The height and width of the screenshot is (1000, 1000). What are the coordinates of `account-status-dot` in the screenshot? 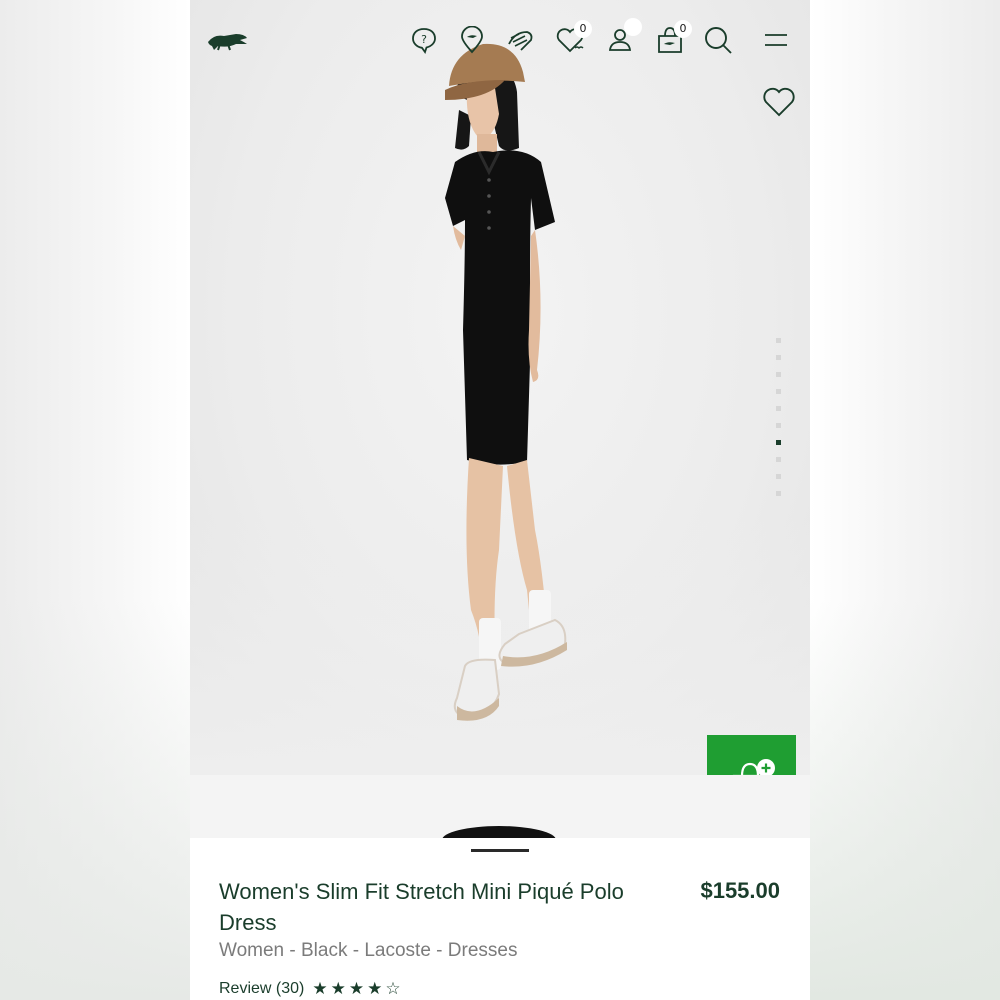 It's located at (633, 27).